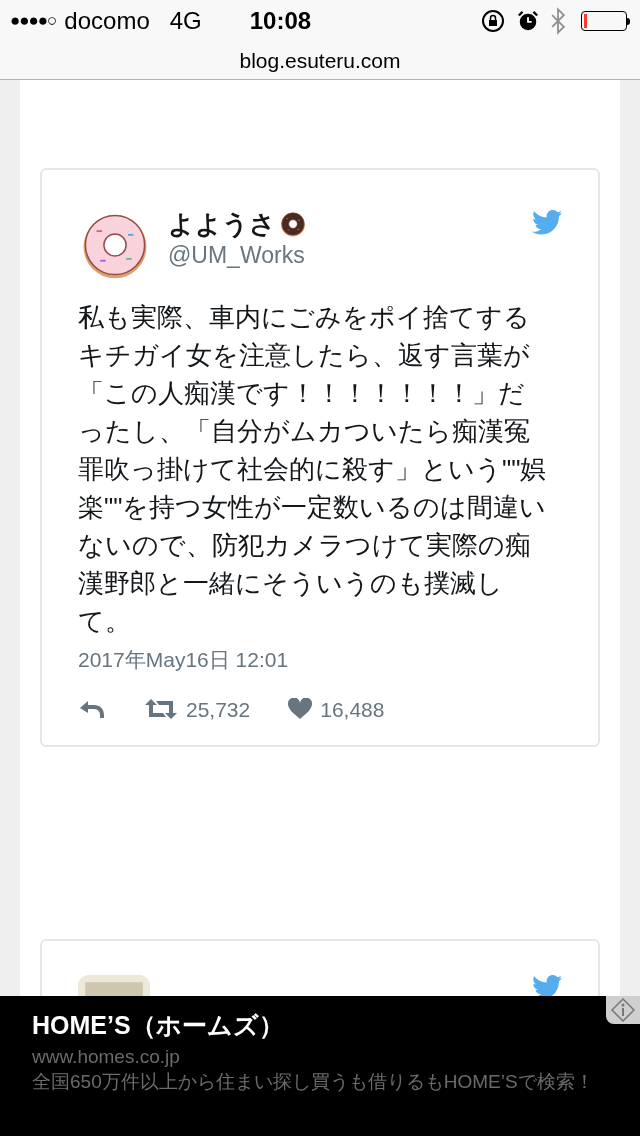 This screenshot has height=1136, width=640. I want to click on display-name: よようさ, so click(222, 224).